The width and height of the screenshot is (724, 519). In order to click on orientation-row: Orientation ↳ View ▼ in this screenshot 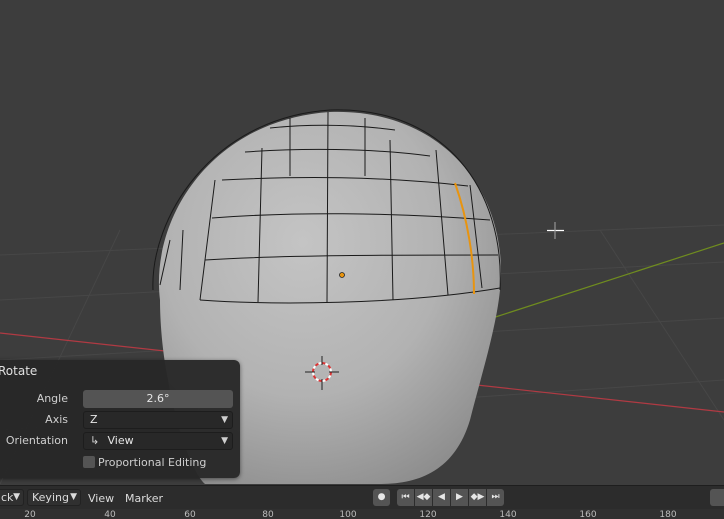, I will do `click(117, 441)`.